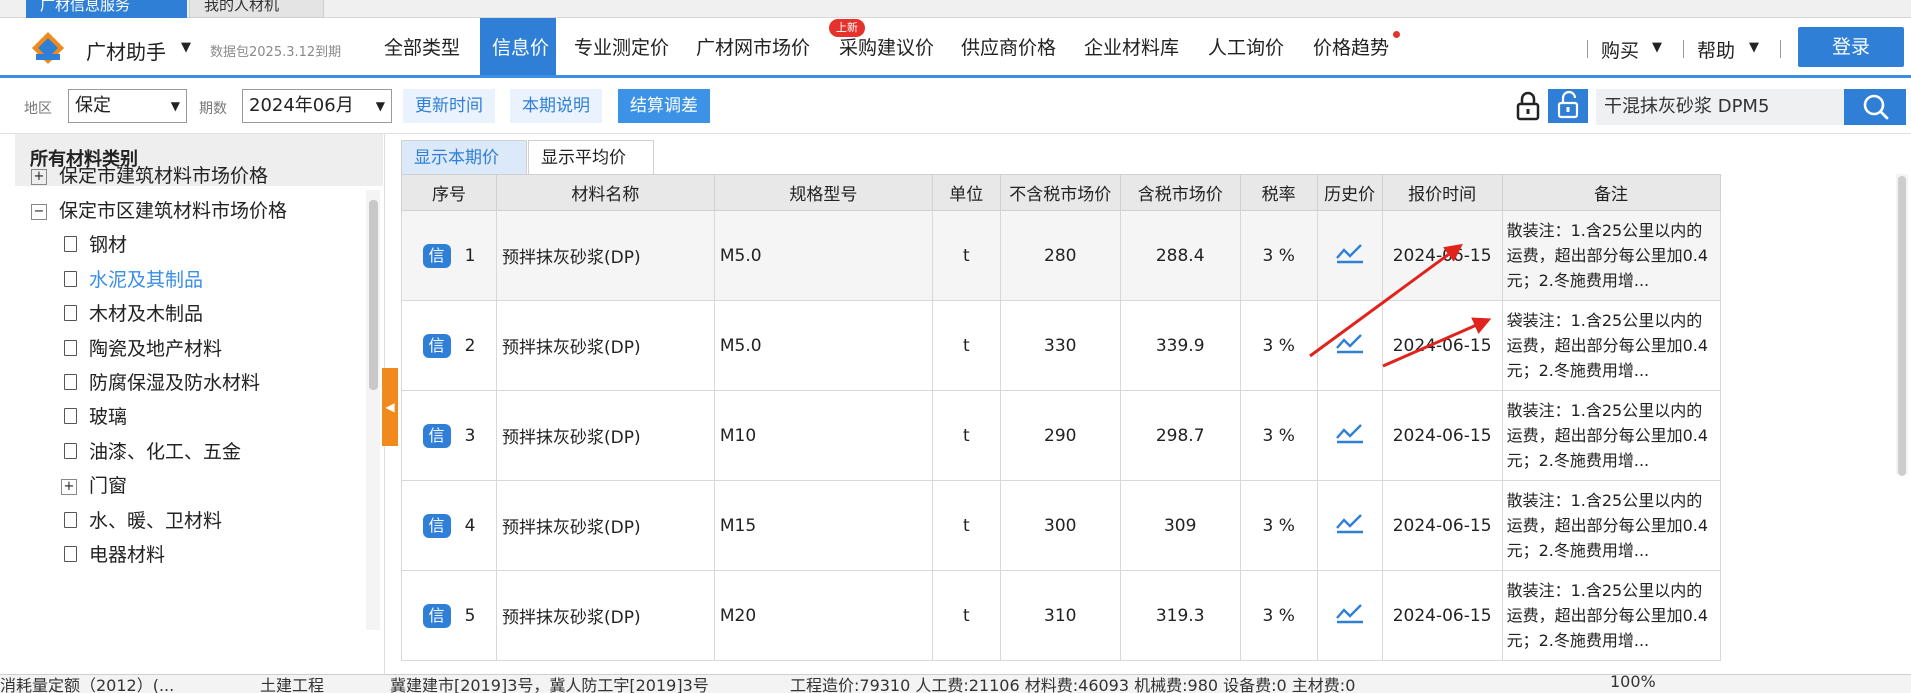  What do you see at coordinates (605, 615) in the screenshot?
I see `cell-name: 预拌抹灰砂浆(DP)` at bounding box center [605, 615].